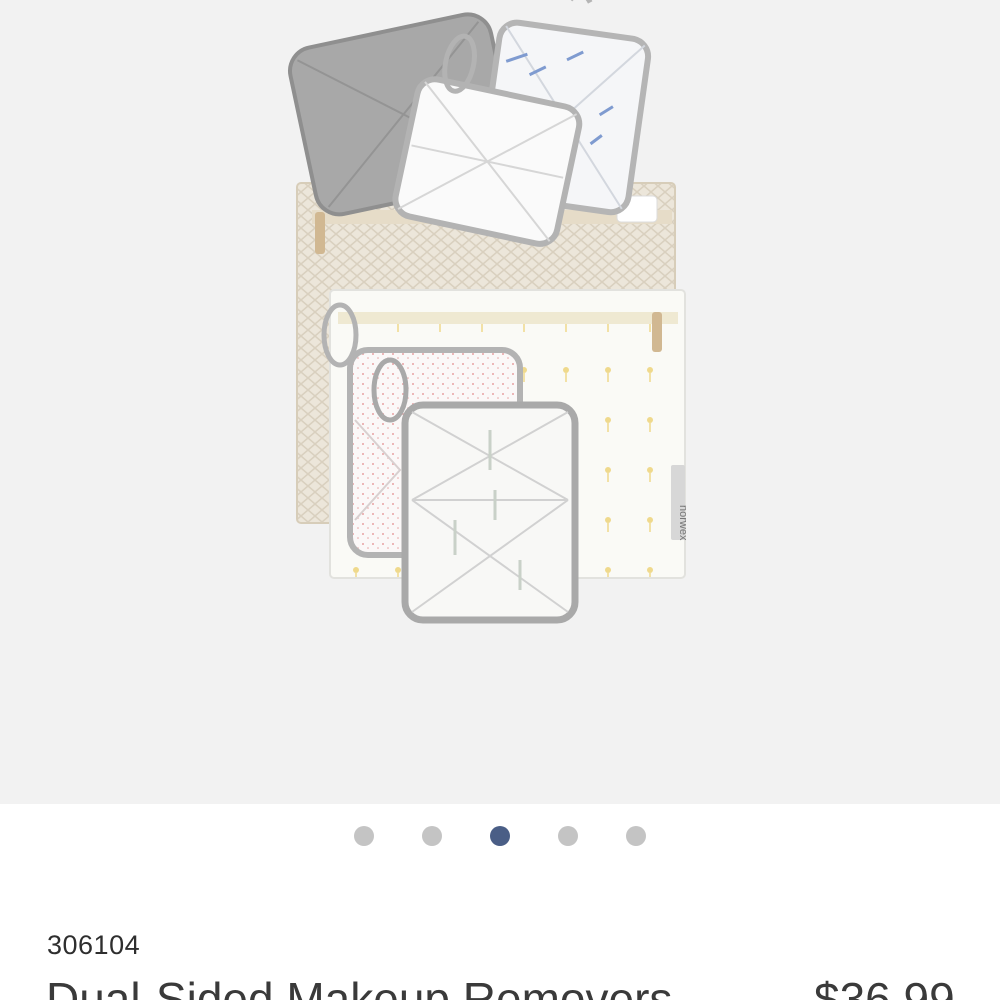 The image size is (1000, 1000). What do you see at coordinates (884, 986) in the screenshot?
I see `product-price: $36.99` at bounding box center [884, 986].